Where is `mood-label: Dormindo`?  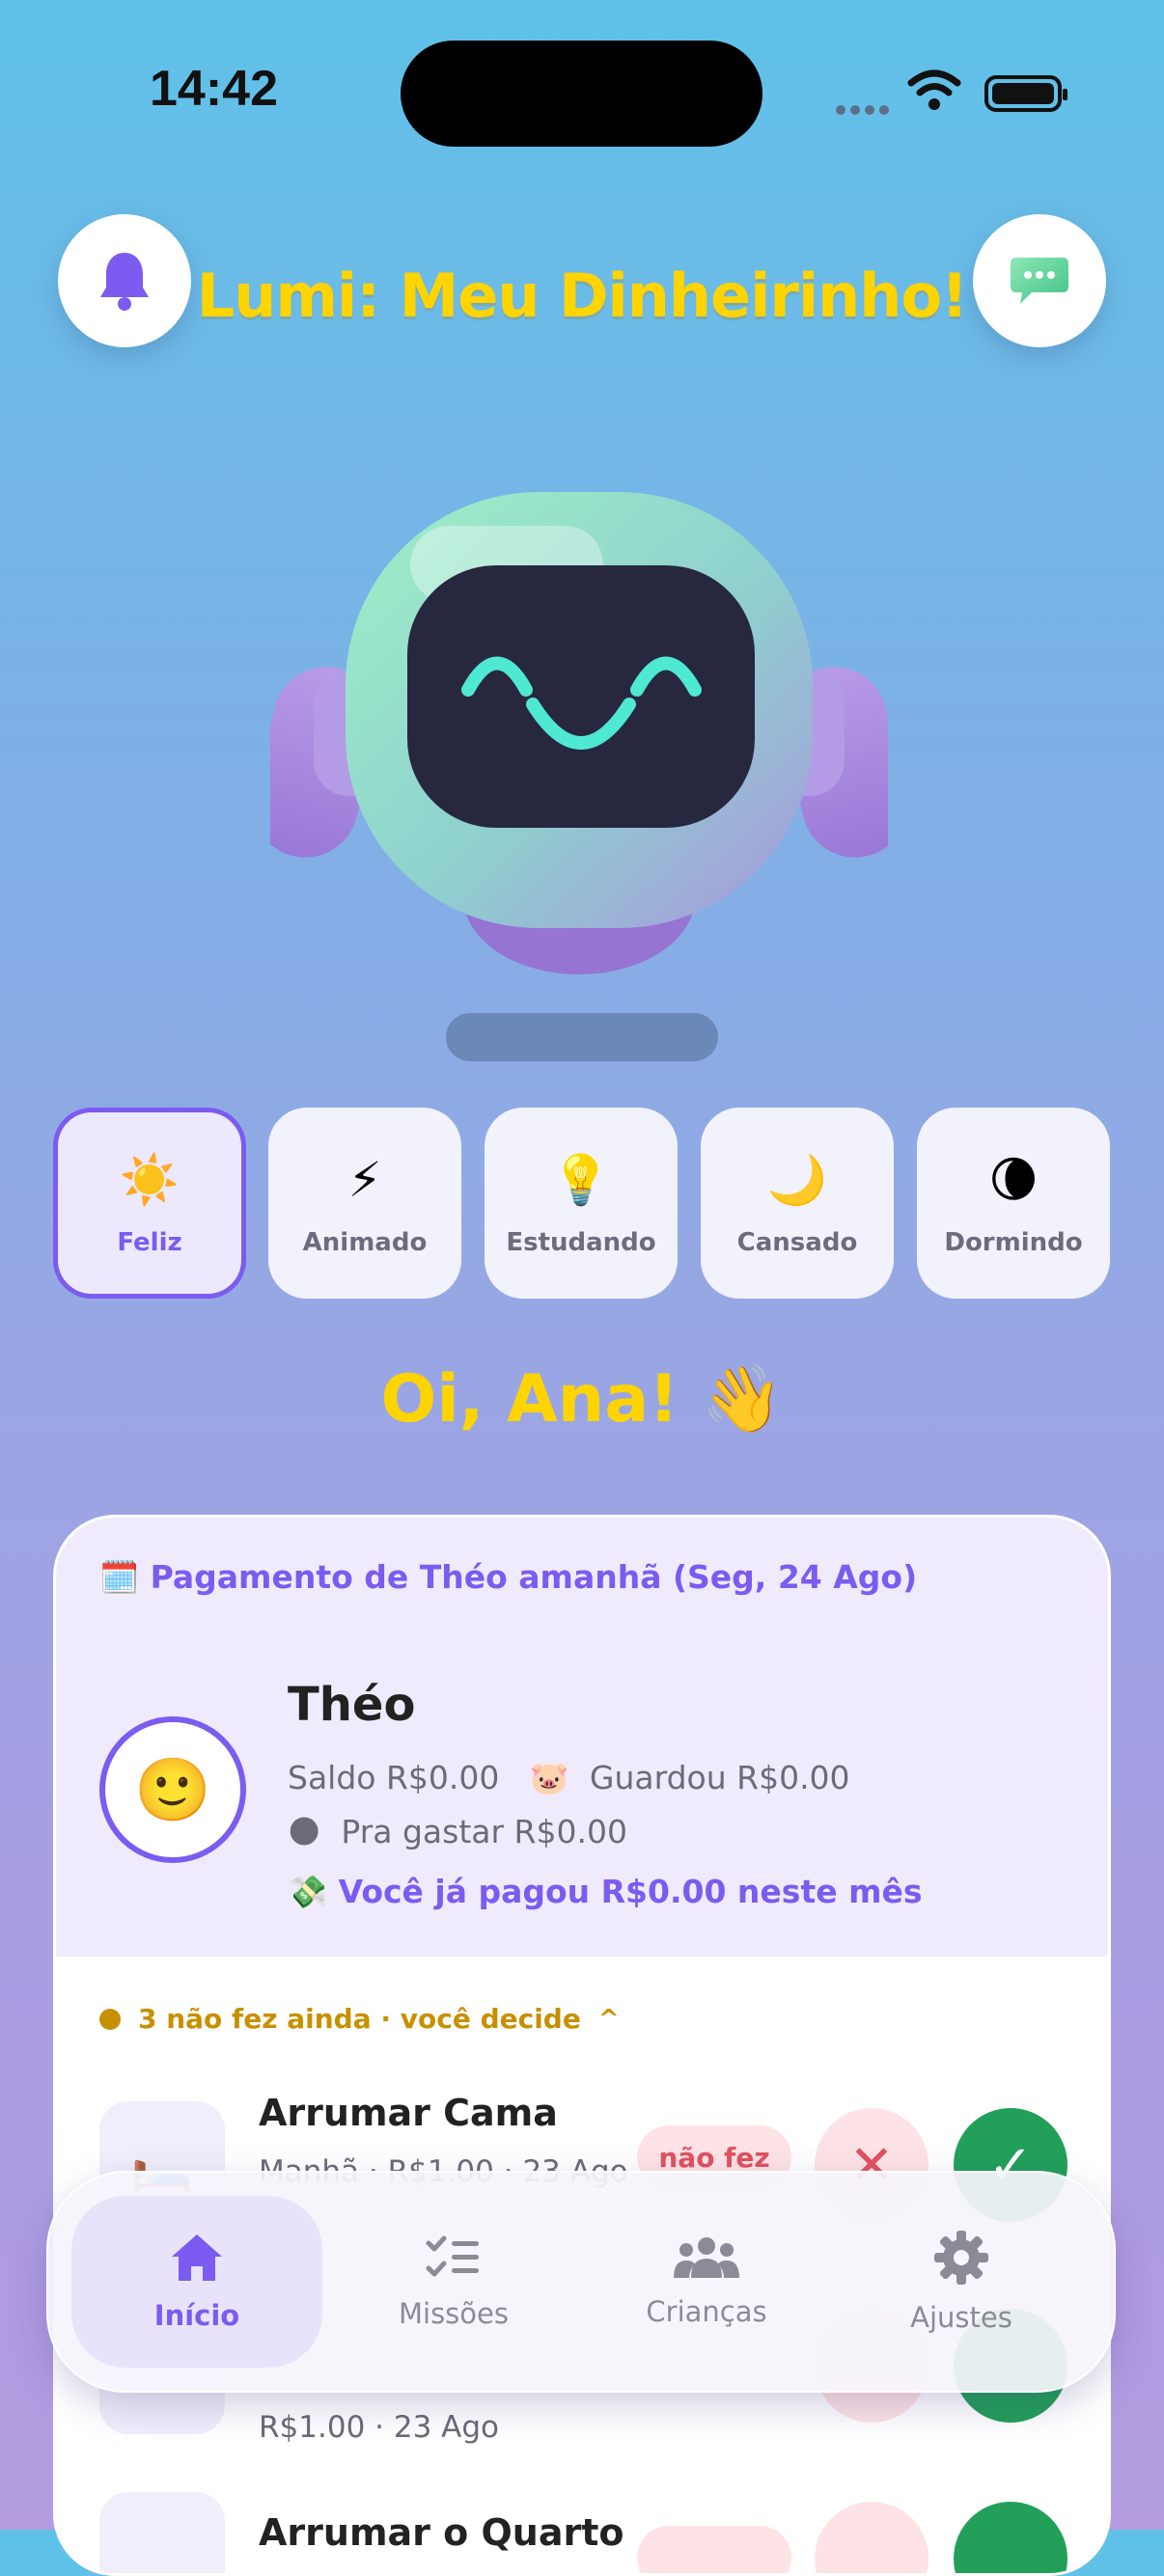
mood-label: Dormindo is located at coordinates (1013, 1242).